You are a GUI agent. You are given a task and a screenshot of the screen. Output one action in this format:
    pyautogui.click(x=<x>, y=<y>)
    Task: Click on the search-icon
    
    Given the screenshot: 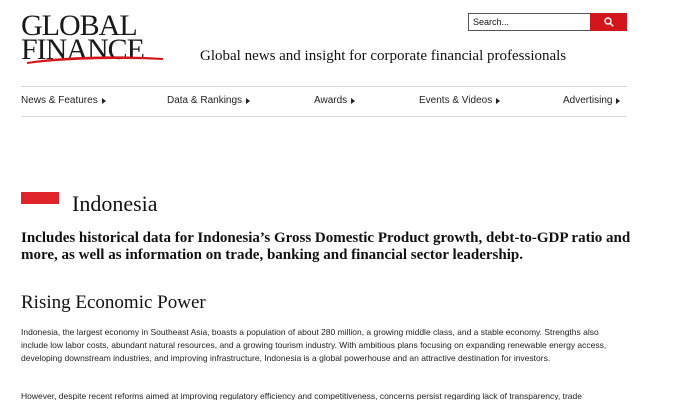 What is the action you would take?
    pyautogui.click(x=608, y=22)
    